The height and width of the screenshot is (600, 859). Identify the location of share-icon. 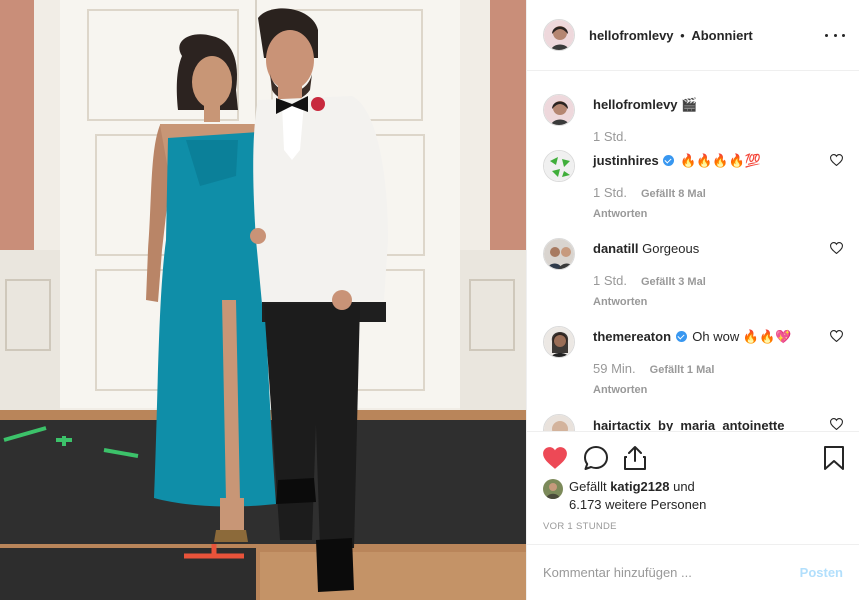
(635, 458).